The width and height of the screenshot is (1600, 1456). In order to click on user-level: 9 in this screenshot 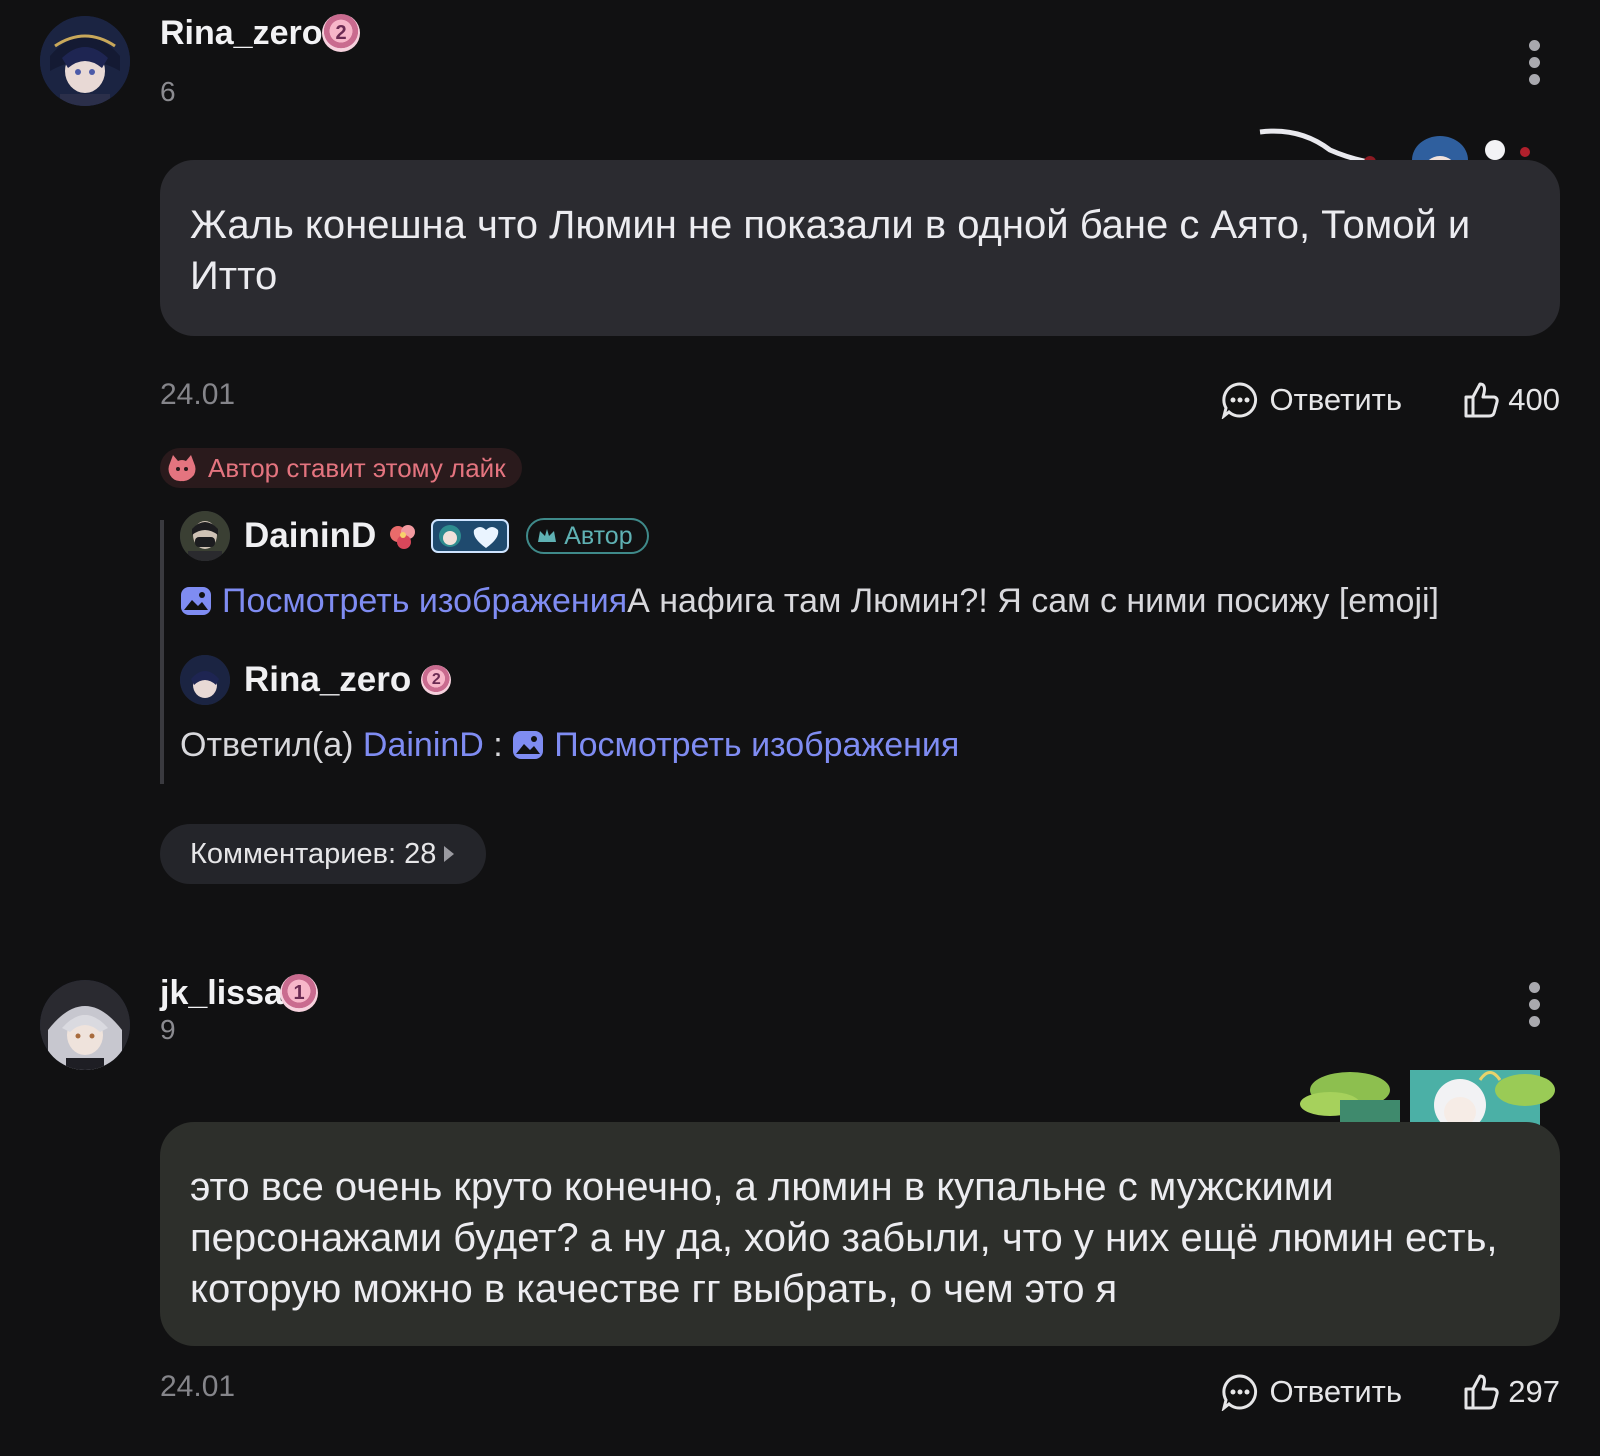, I will do `click(168, 1029)`.